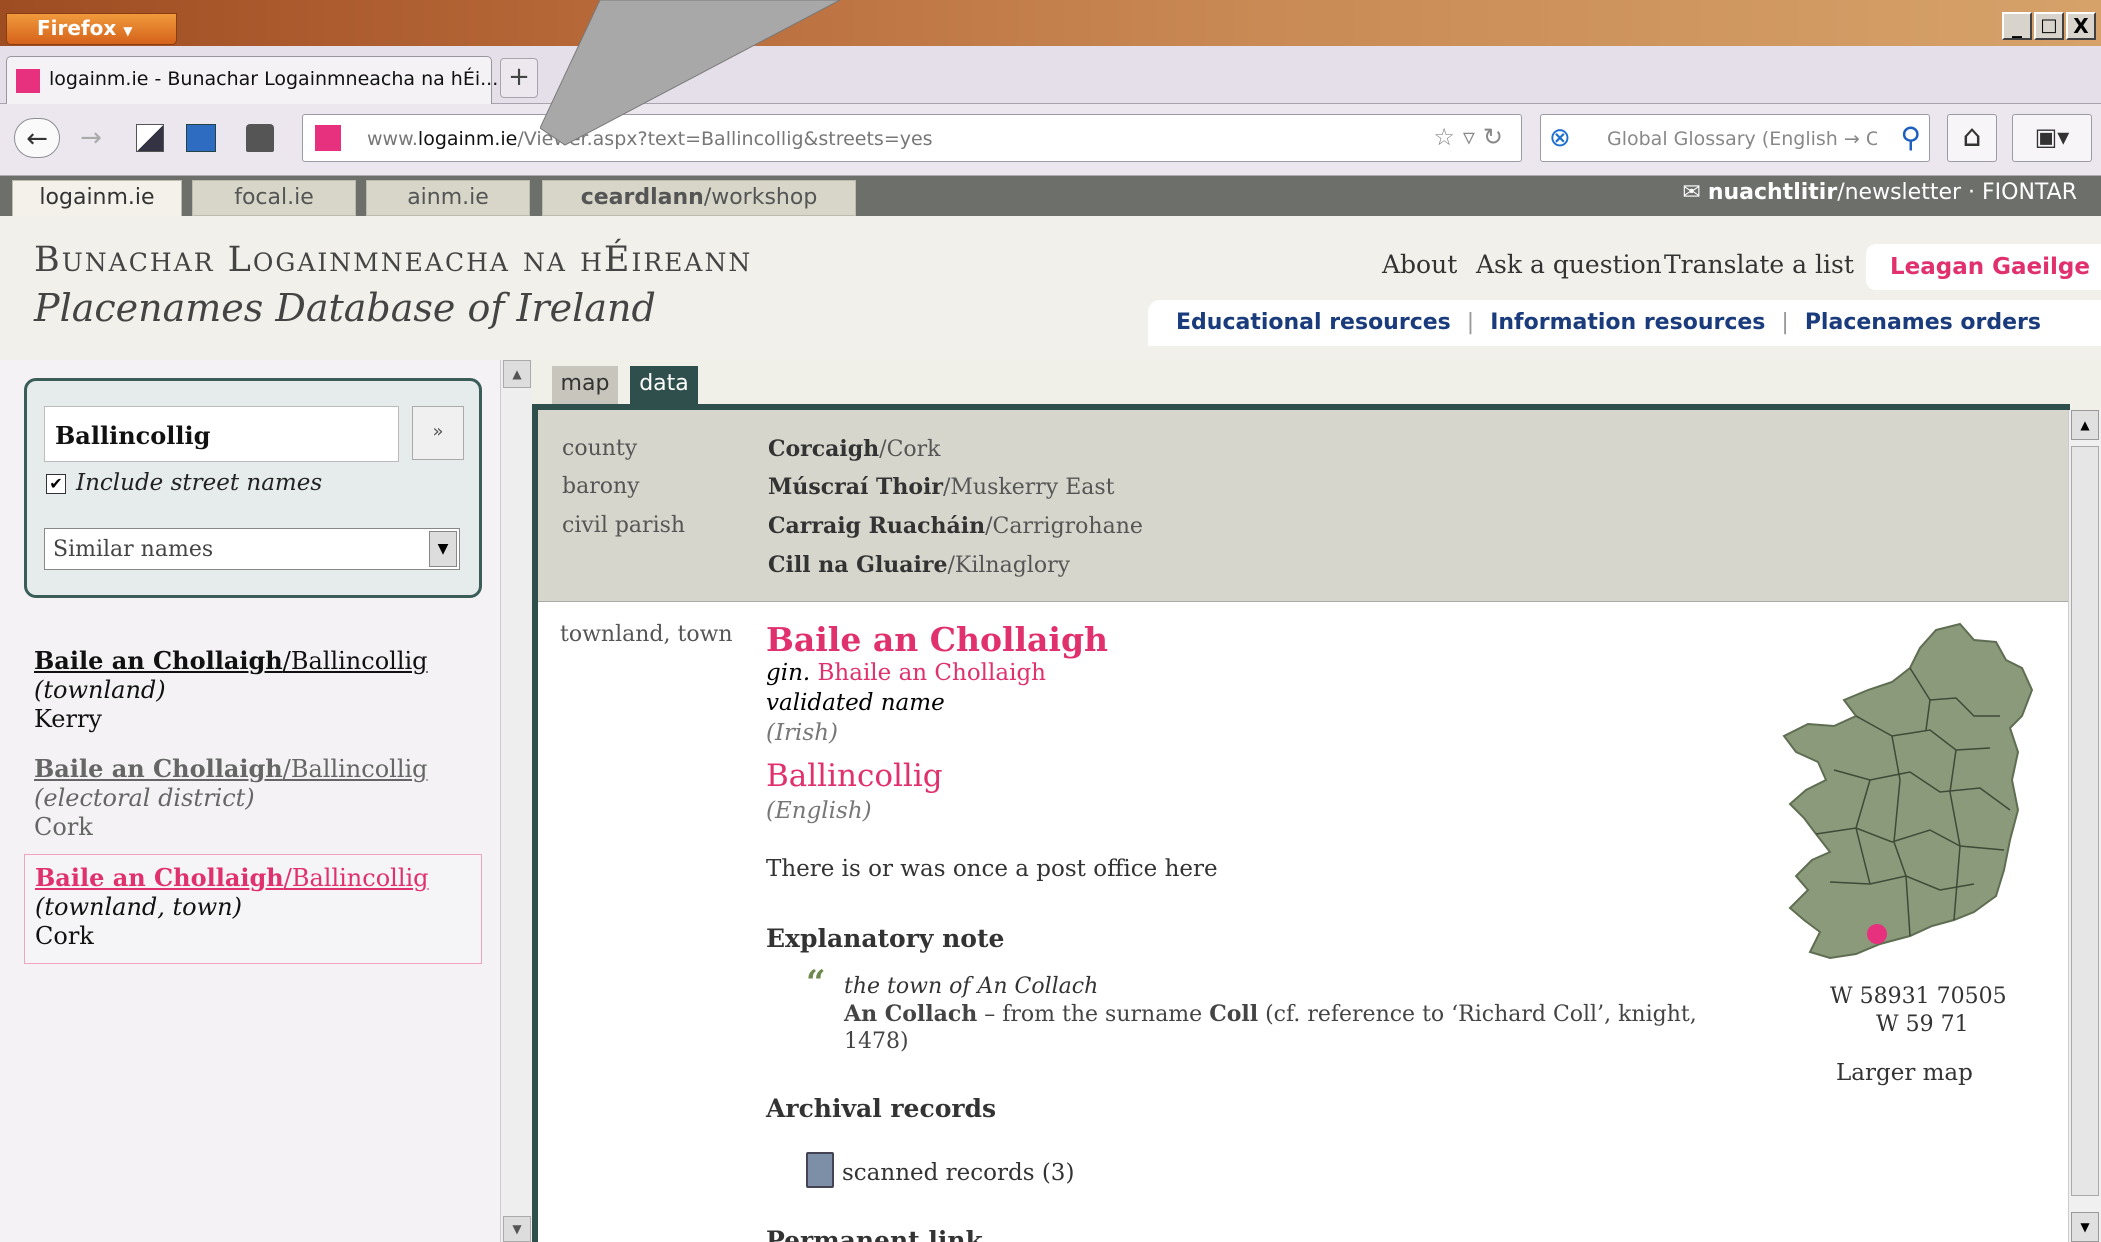 This screenshot has height=1242, width=2101. What do you see at coordinates (91, 138) in the screenshot?
I see `forward-arrow-icon: →` at bounding box center [91, 138].